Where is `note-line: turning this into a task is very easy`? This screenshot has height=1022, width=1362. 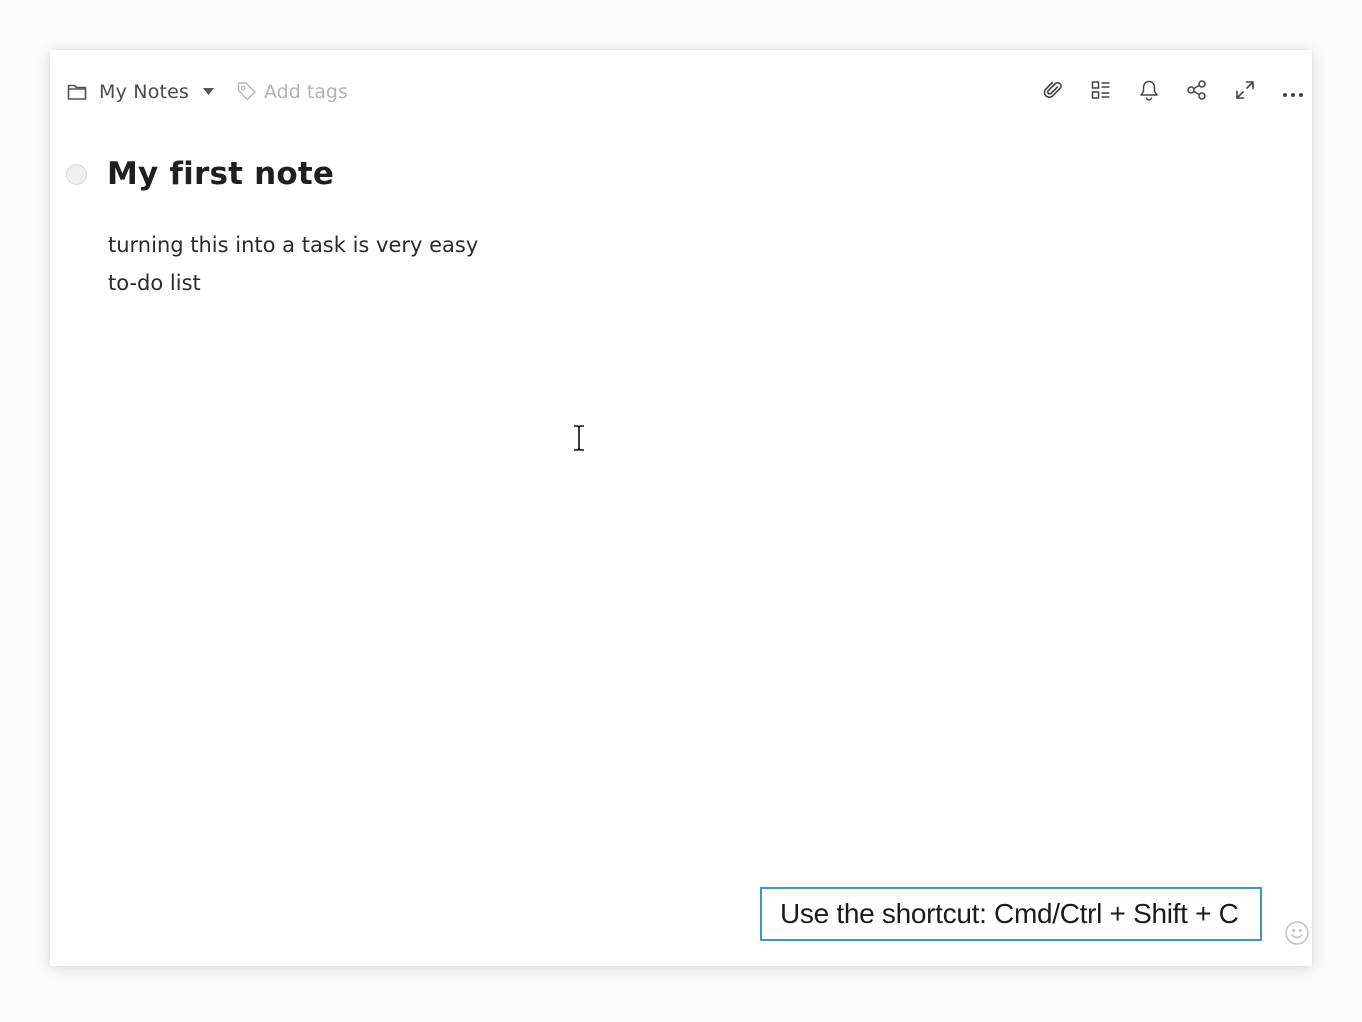 note-line: turning this into a task is very easy is located at coordinates (293, 245).